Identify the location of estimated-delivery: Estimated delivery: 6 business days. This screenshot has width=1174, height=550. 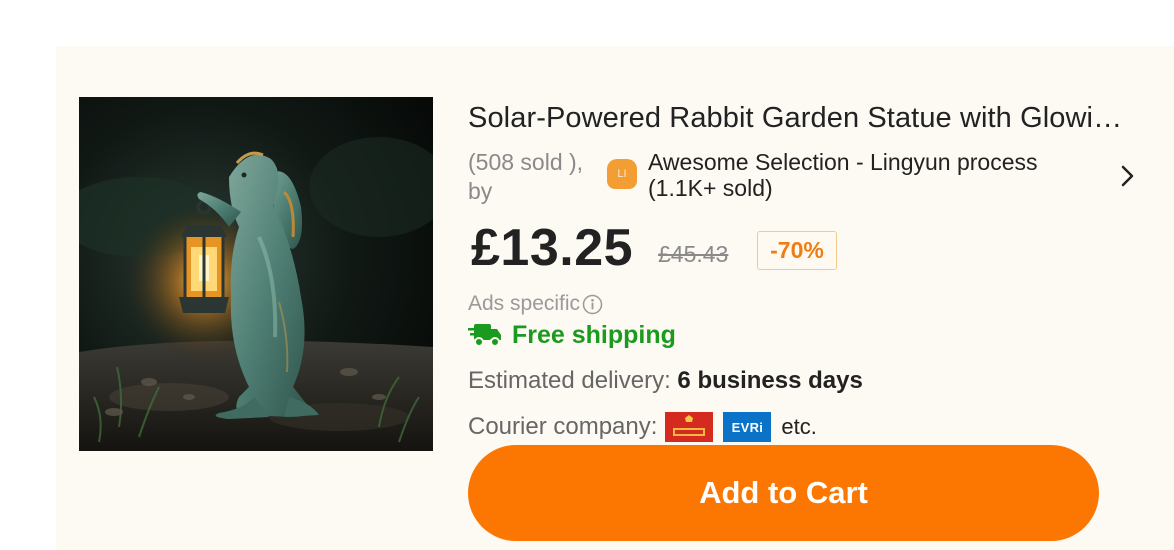
(665, 381).